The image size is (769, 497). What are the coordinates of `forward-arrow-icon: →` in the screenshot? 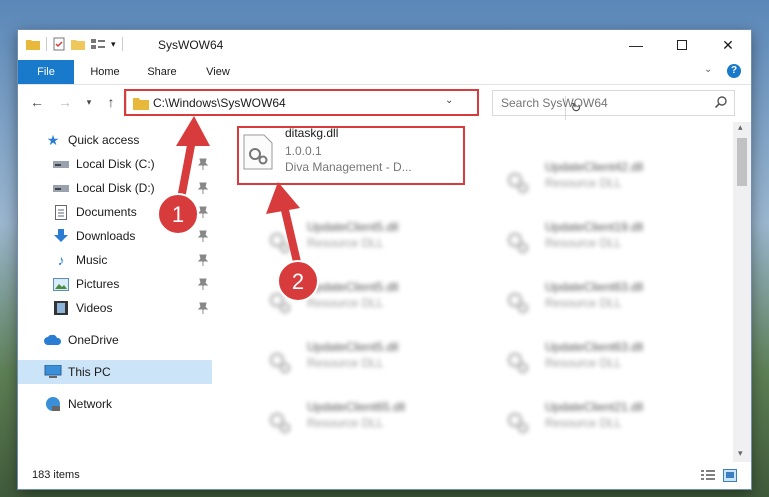 It's located at (65, 102).